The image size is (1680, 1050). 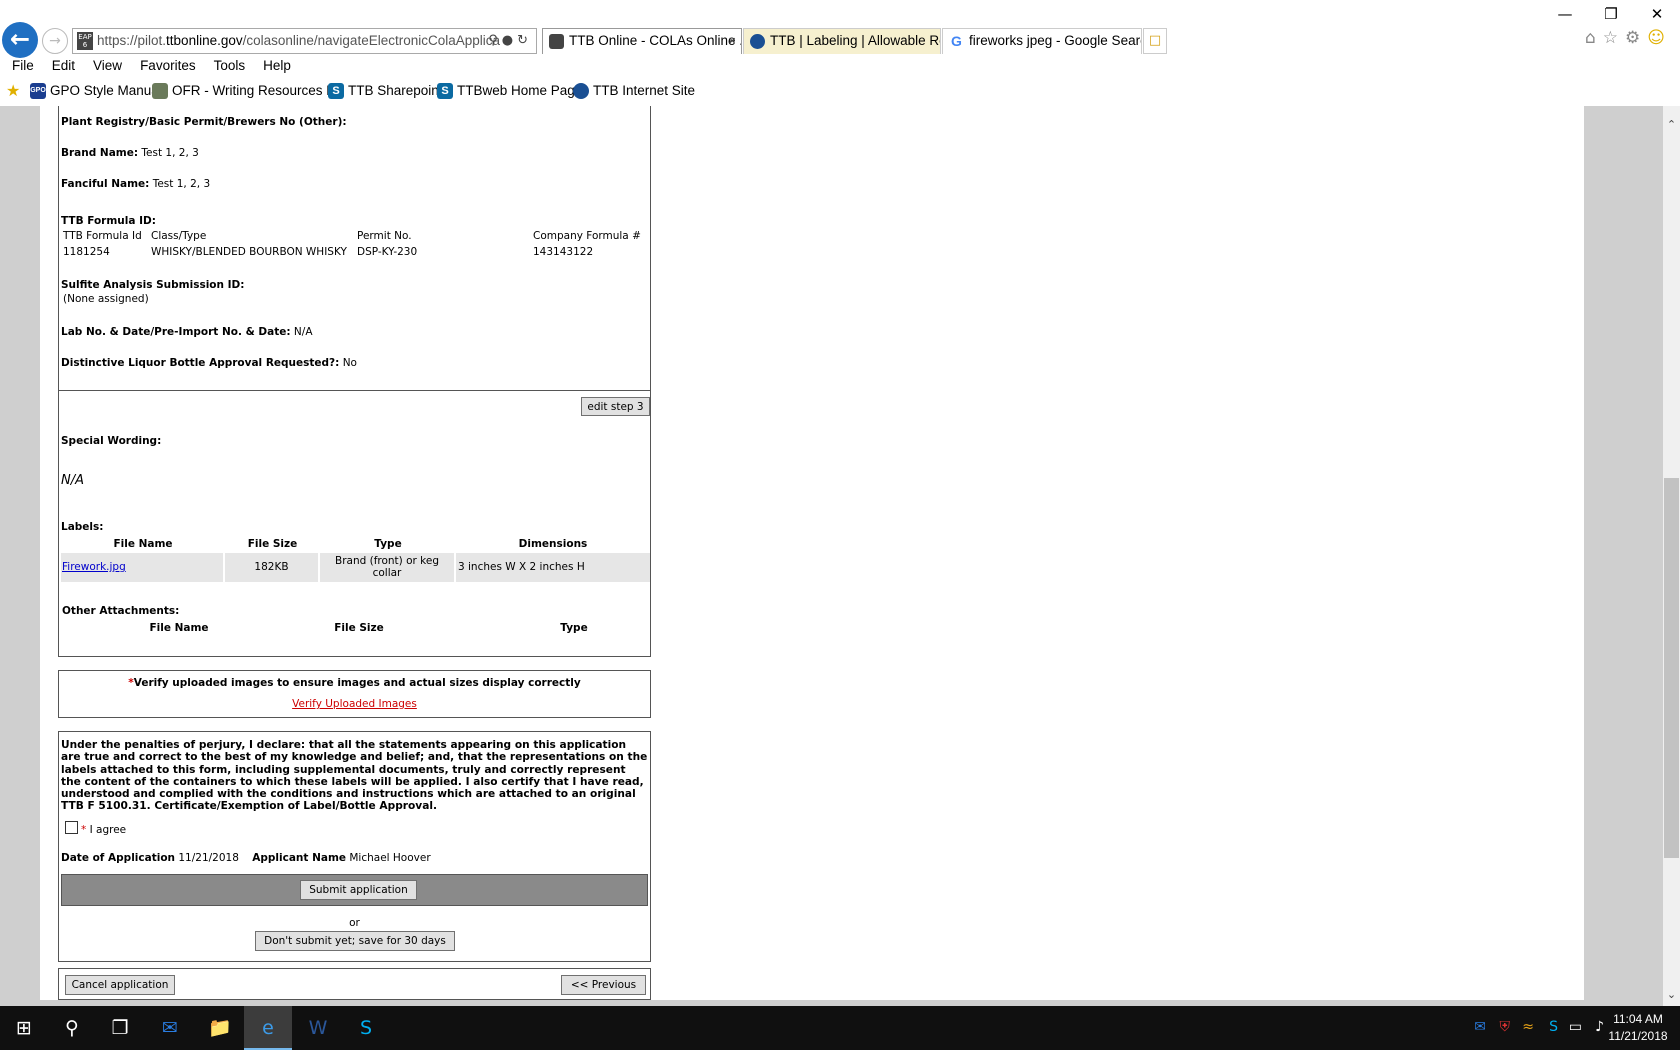 What do you see at coordinates (553, 544) in the screenshot?
I see `labels-header-dimensions: Dimensions` at bounding box center [553, 544].